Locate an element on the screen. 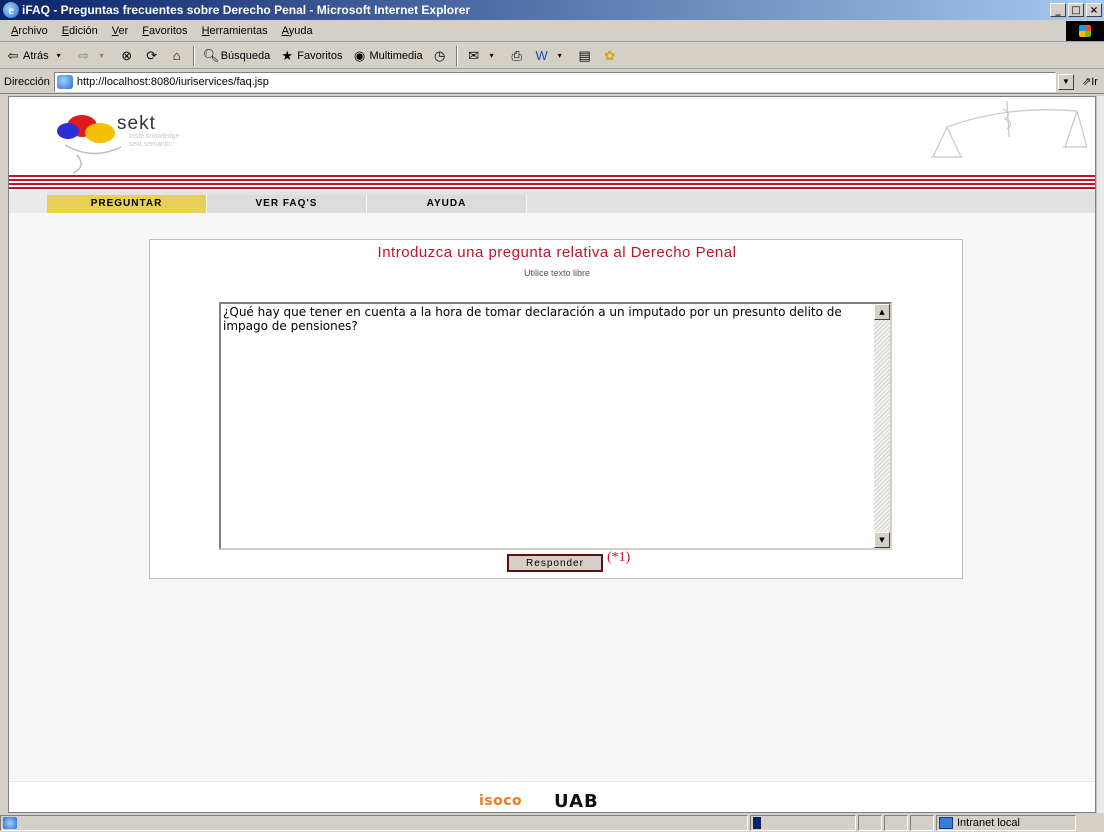 The width and height of the screenshot is (1104, 832). back-arrow-icon: ⇦ is located at coordinates (13, 55).